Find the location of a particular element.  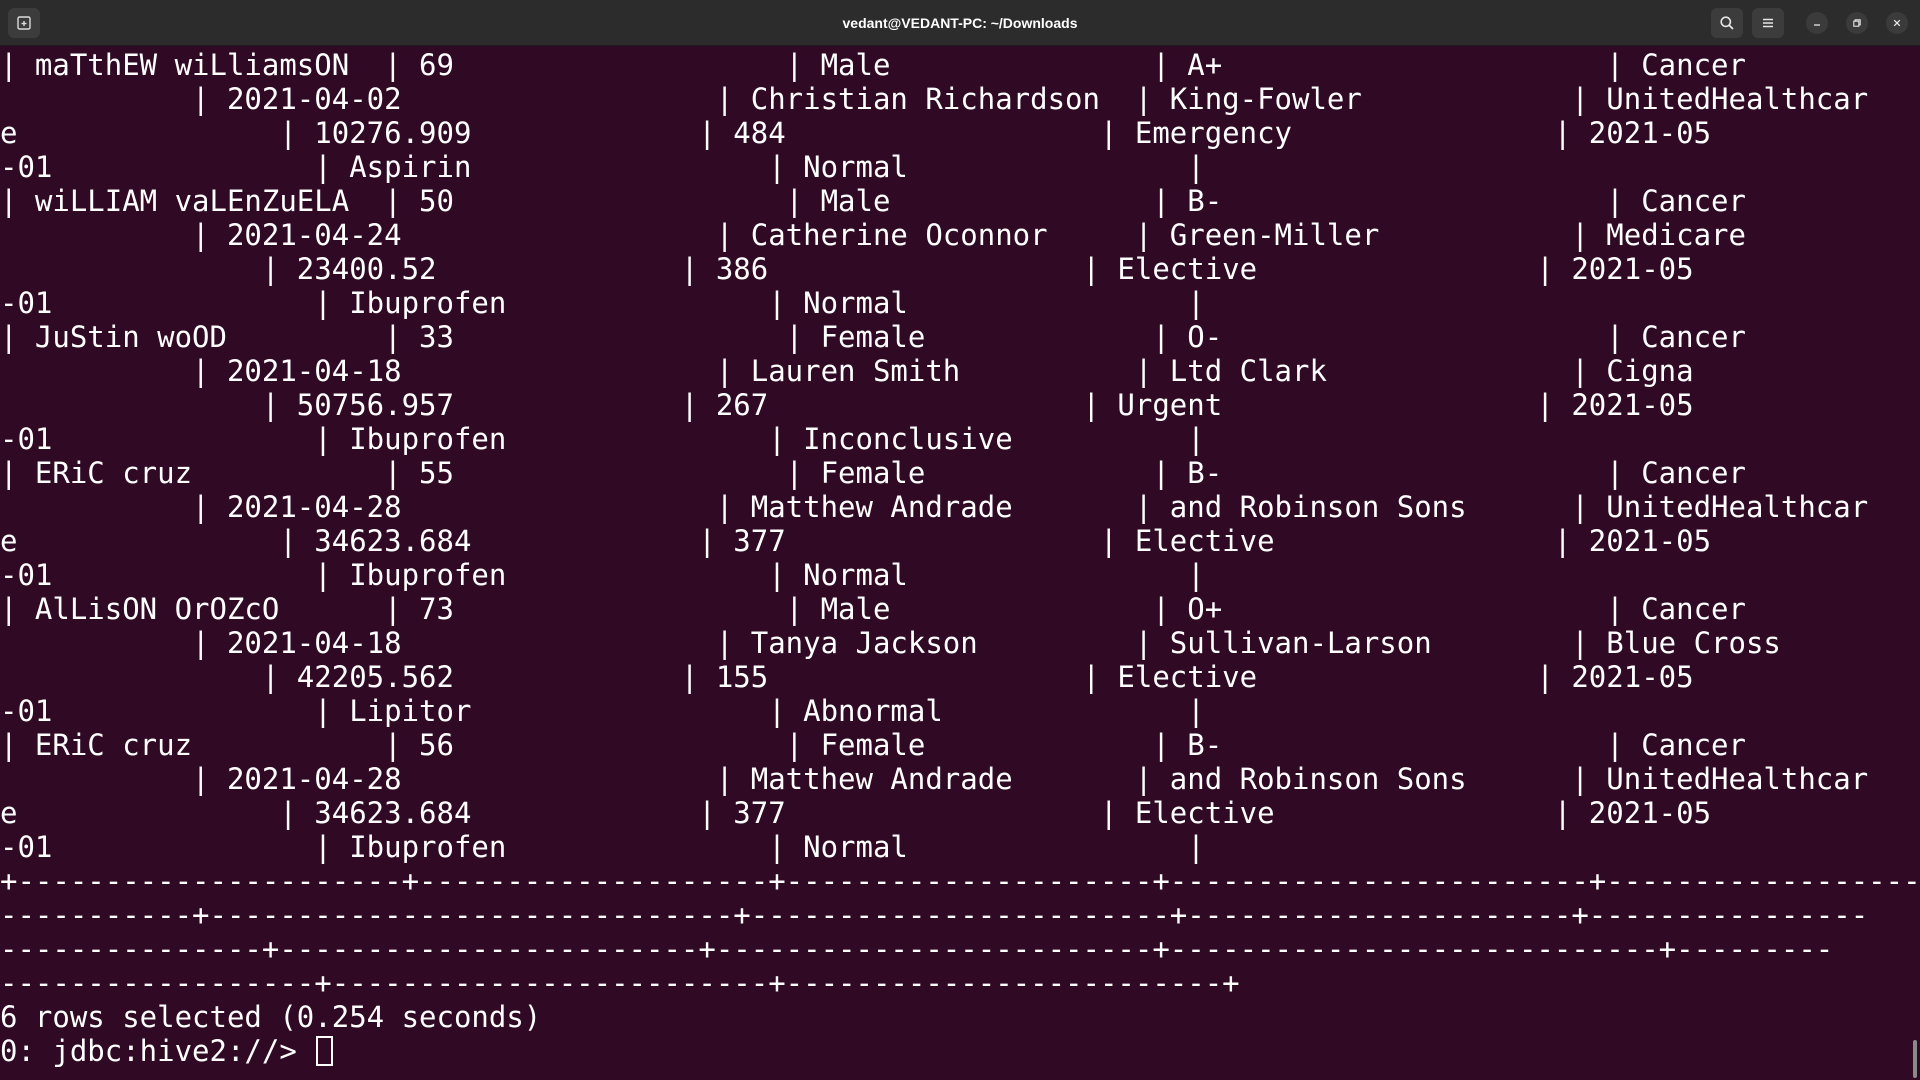

terminal-line: | ERiC cruz | 55 | Female | B- | Cancer is located at coordinates (873, 473).